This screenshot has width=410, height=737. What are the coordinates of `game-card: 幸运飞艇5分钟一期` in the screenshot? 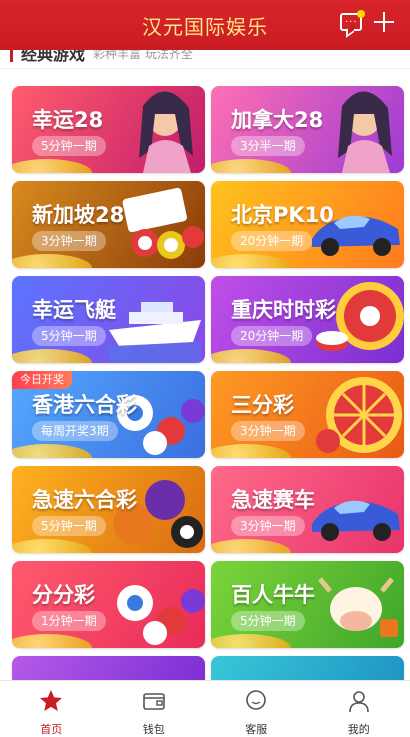 It's located at (108, 319).